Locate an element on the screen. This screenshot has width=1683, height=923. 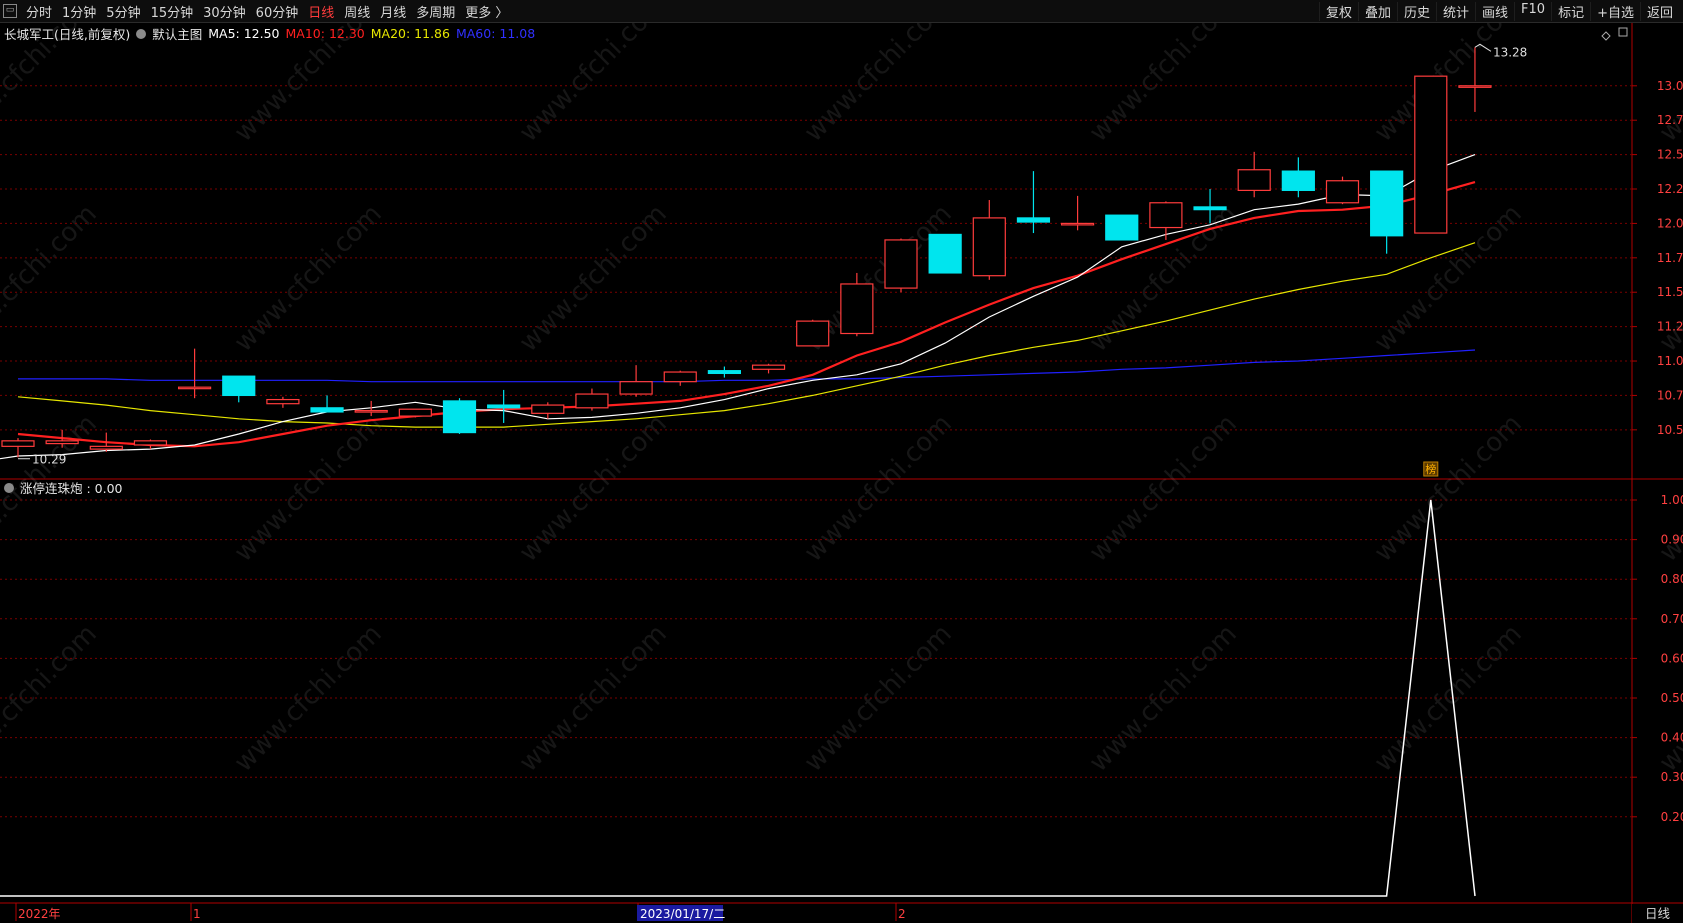
ma5-legend: MA5: 12.50 is located at coordinates (244, 33).